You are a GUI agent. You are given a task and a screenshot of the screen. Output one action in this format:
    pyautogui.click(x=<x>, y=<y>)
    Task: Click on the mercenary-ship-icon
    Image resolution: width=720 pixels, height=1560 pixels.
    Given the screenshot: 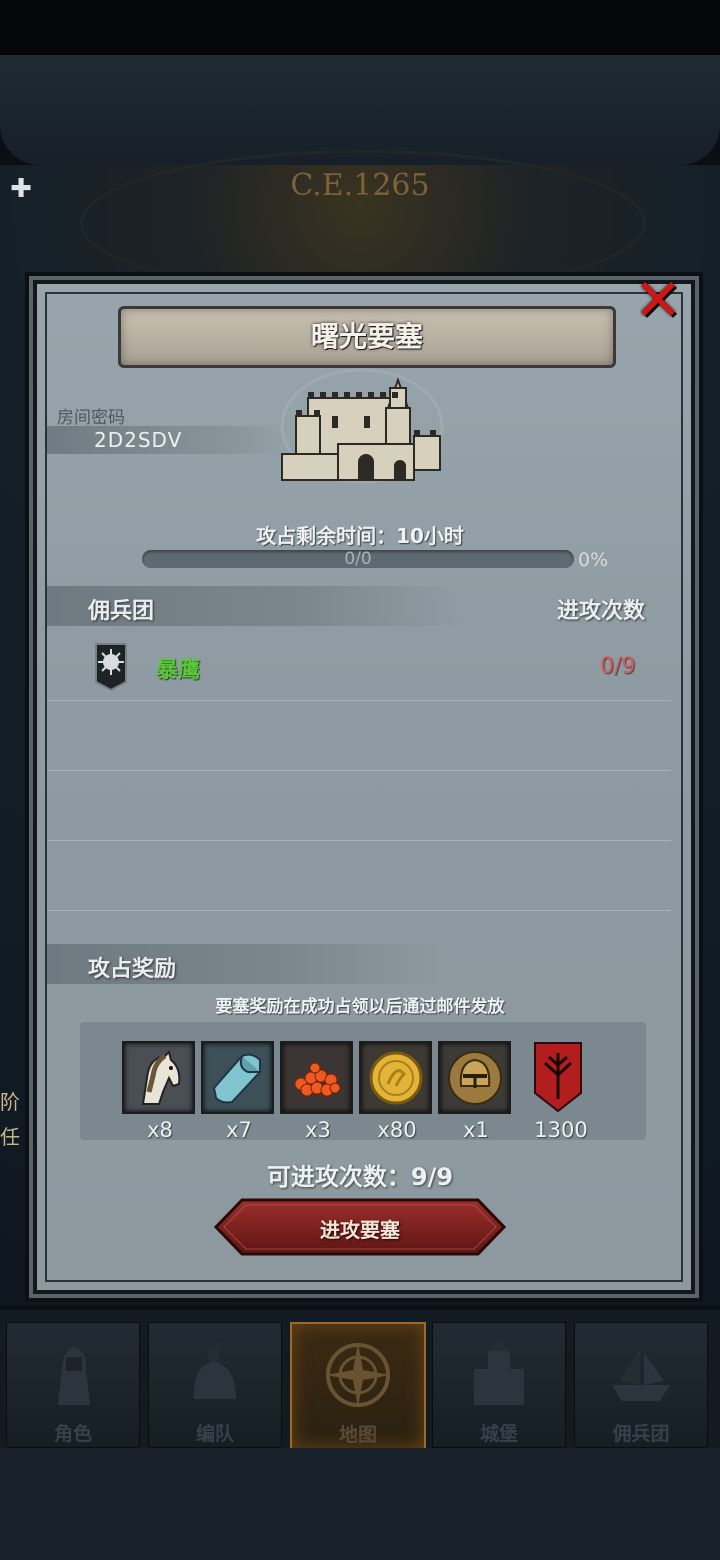 What is the action you would take?
    pyautogui.click(x=641, y=1374)
    